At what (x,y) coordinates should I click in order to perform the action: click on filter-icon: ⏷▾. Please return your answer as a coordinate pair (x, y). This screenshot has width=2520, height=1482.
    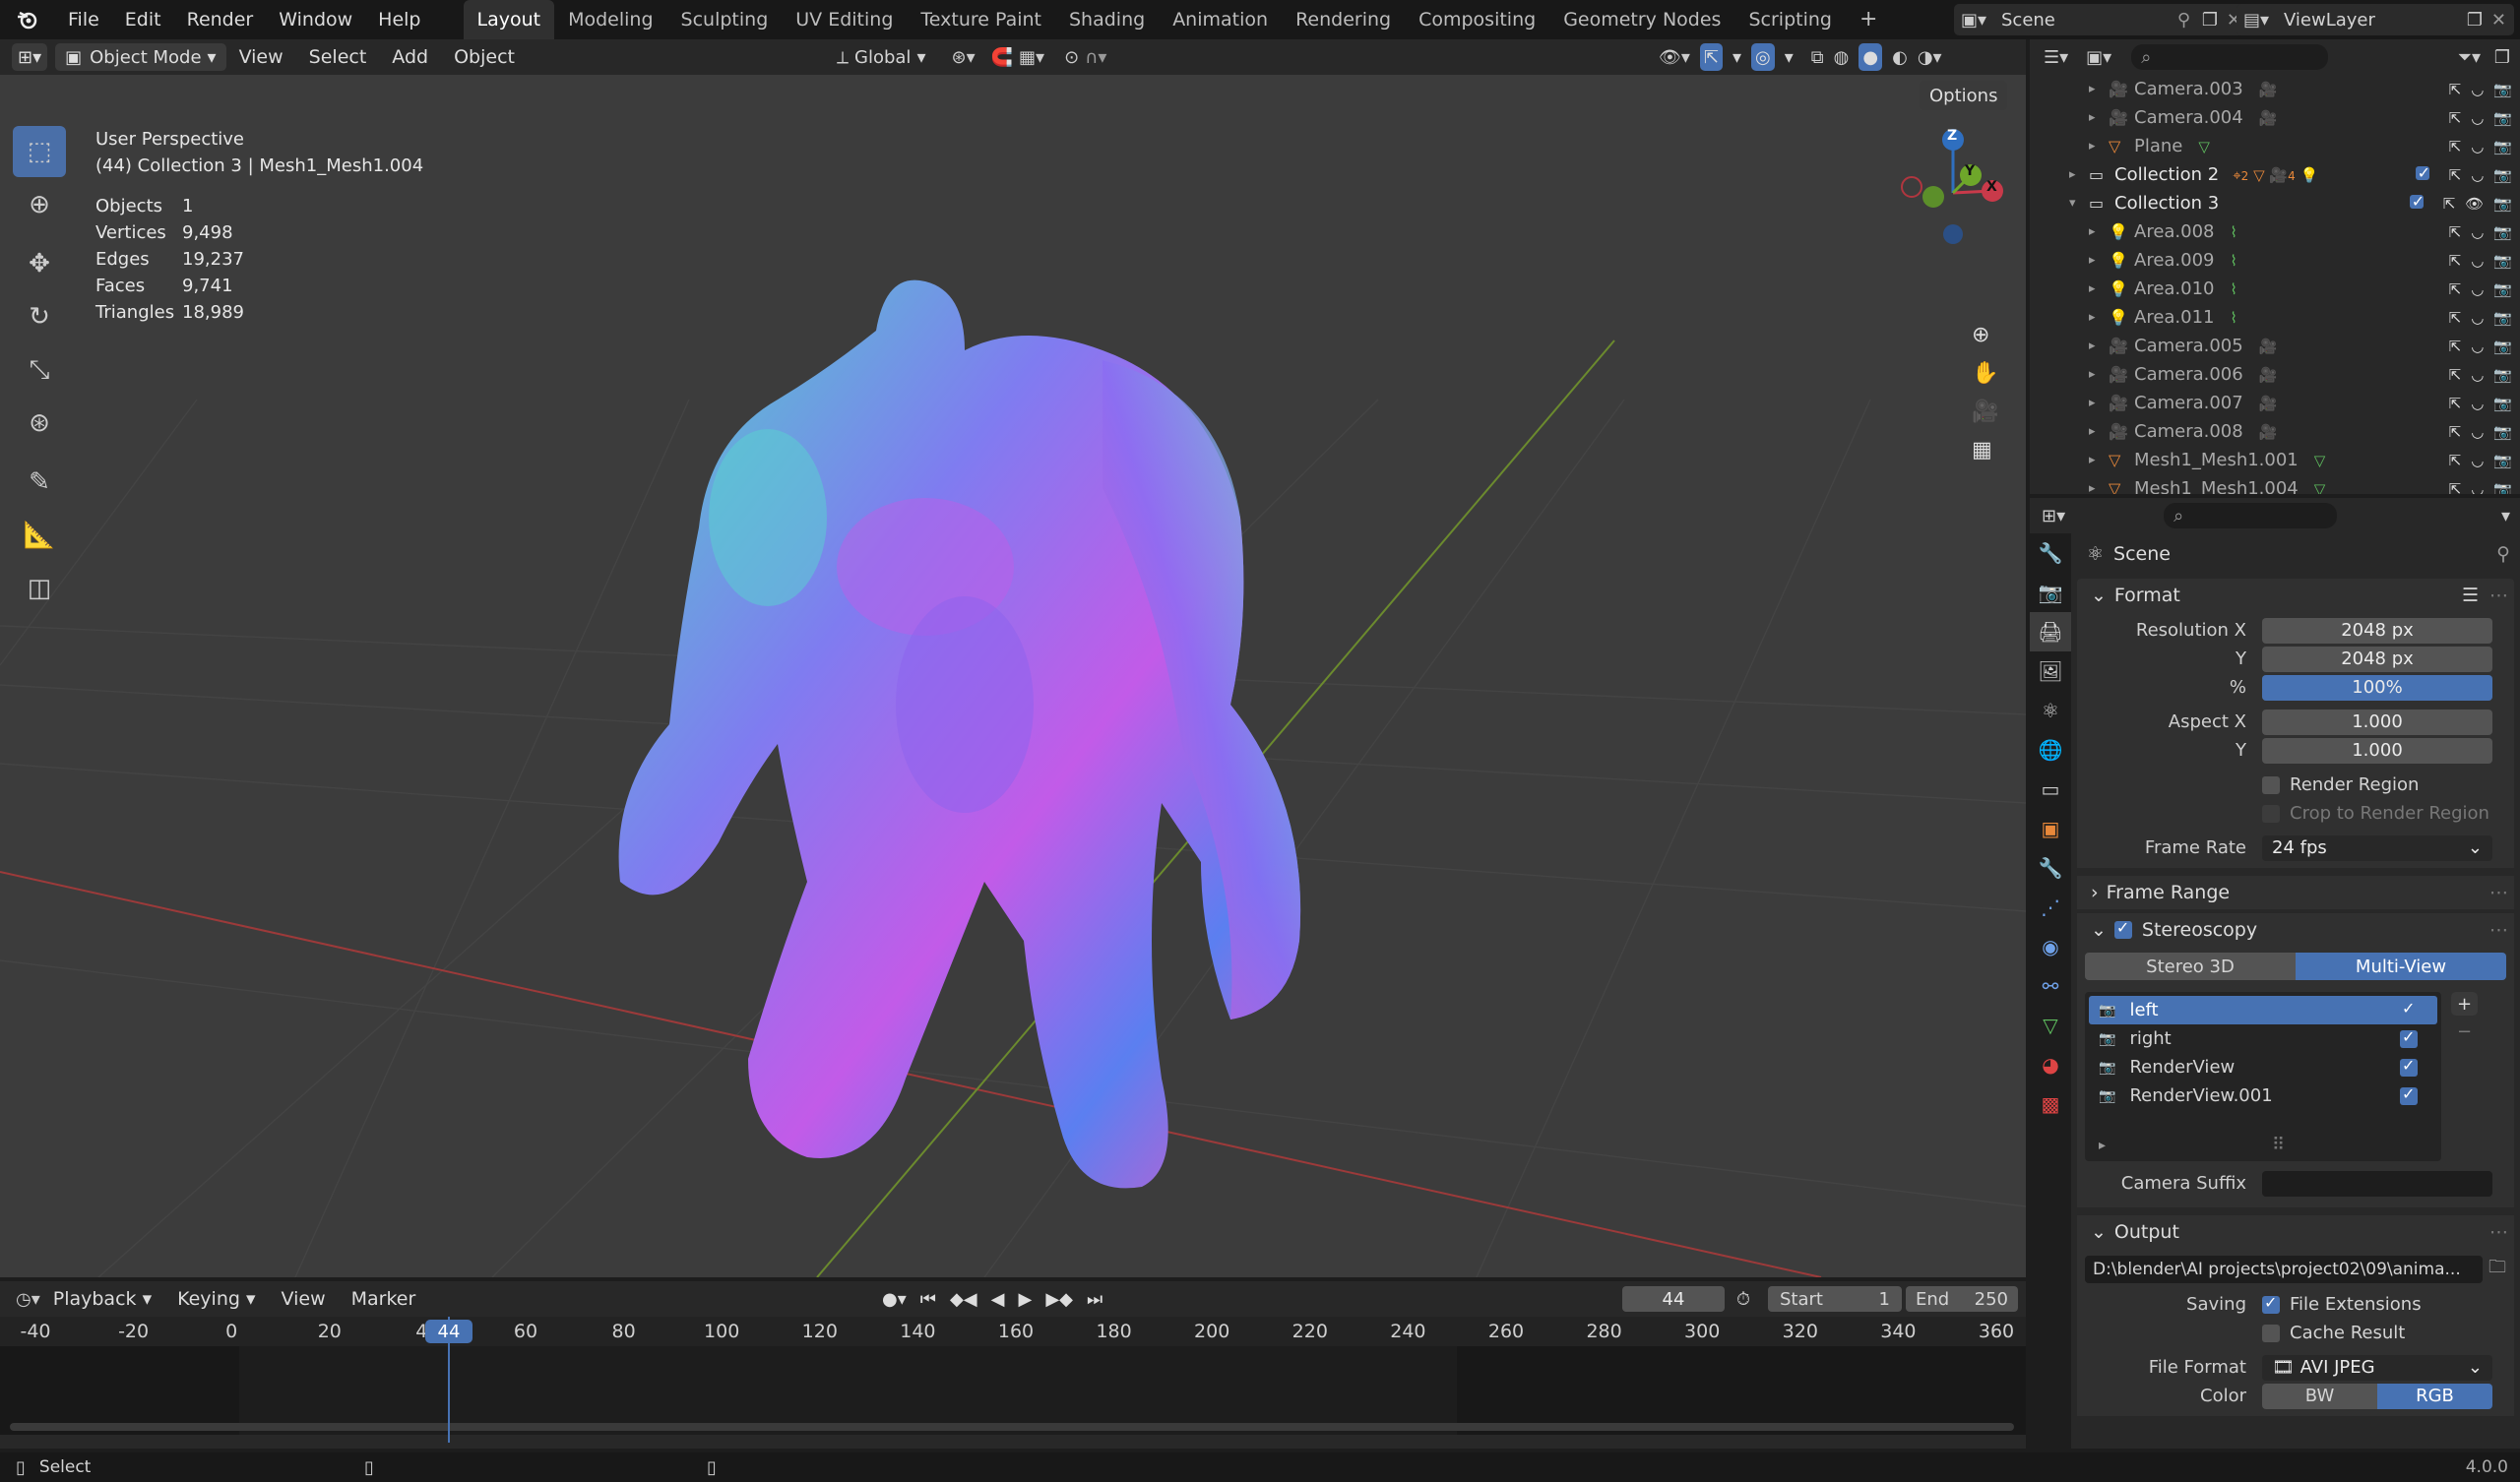
    Looking at the image, I should click on (2469, 57).